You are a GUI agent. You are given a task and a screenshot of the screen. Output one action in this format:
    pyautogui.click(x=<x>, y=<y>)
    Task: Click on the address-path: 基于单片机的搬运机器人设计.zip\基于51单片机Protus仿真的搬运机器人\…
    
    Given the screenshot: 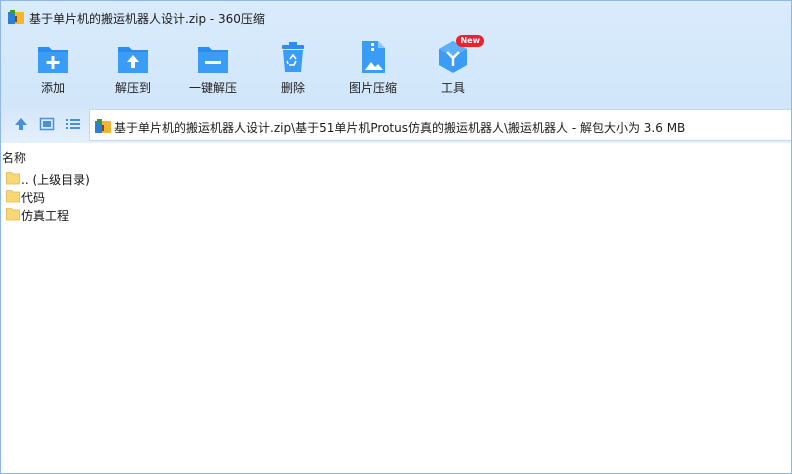 What is the action you would take?
    pyautogui.click(x=400, y=128)
    